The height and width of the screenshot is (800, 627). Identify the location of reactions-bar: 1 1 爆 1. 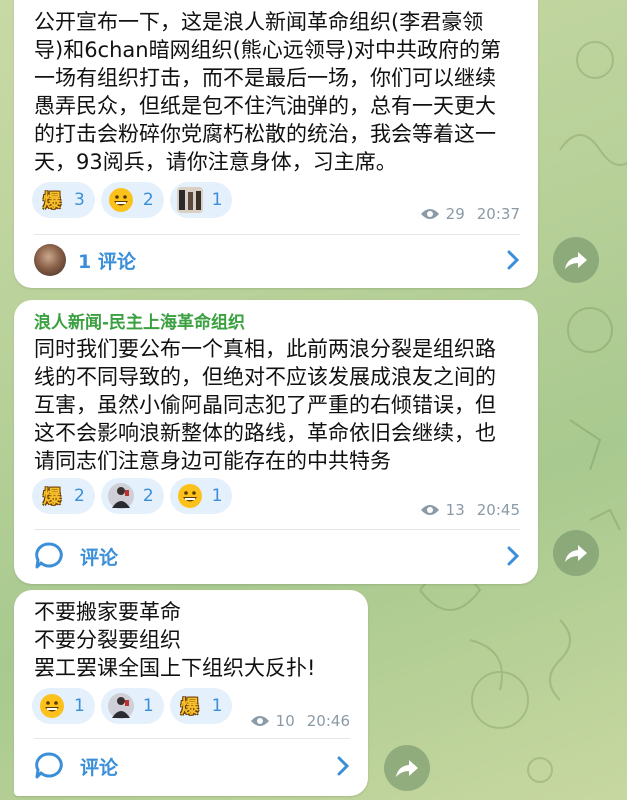
(132, 706).